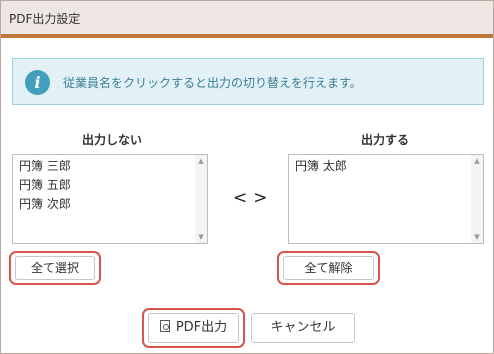 Image resolution: width=494 pixels, height=354 pixels. Describe the element at coordinates (55, 268) in the screenshot. I see `select-all-button: 全て選択` at that location.